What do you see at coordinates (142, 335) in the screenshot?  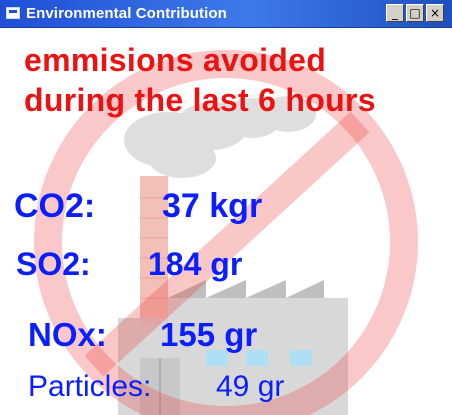 I see `nox-stat: NOx: 155 gr` at bounding box center [142, 335].